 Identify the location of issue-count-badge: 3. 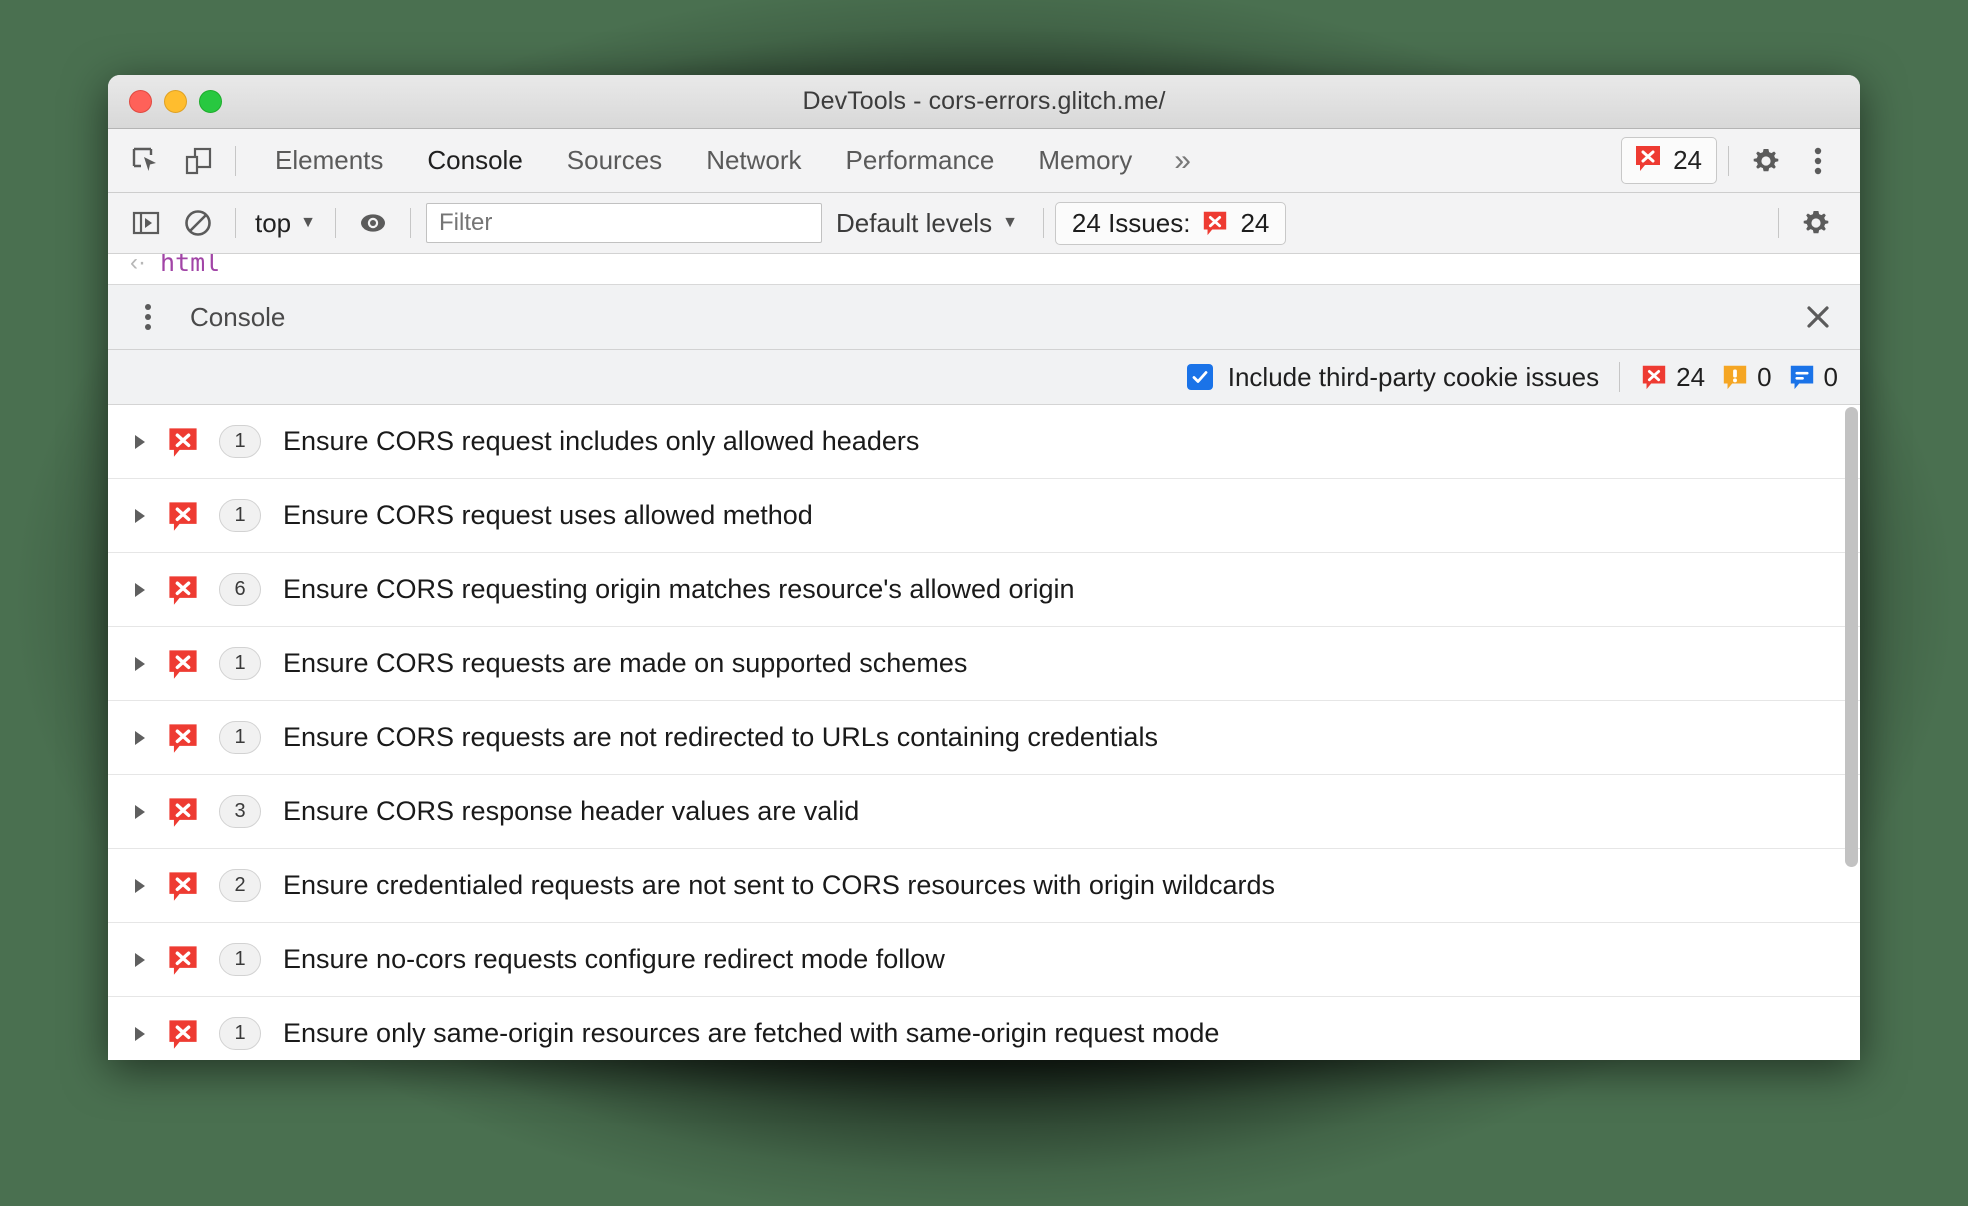
(240, 811).